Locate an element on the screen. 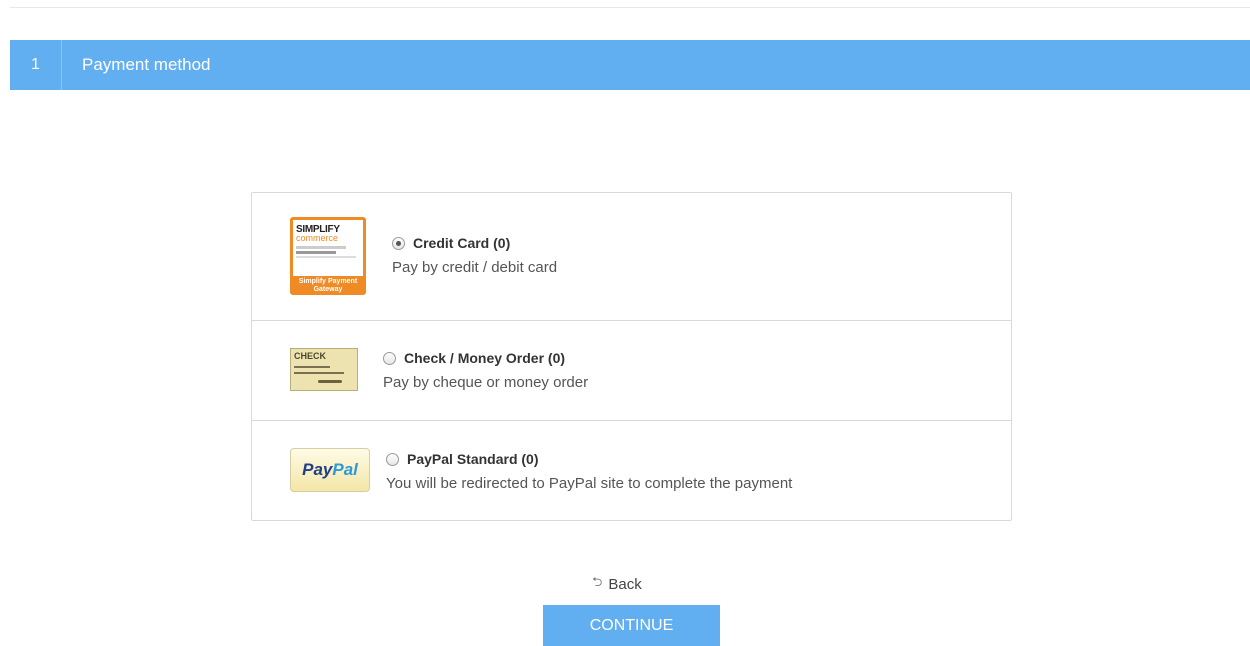  paypal-label: PayPal Standard (0) is located at coordinates (473, 459).